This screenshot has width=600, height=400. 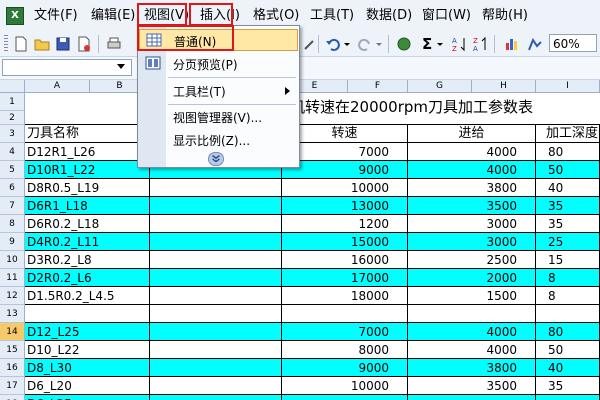 What do you see at coordinates (12, 386) in the screenshot?
I see `row-header: 17` at bounding box center [12, 386].